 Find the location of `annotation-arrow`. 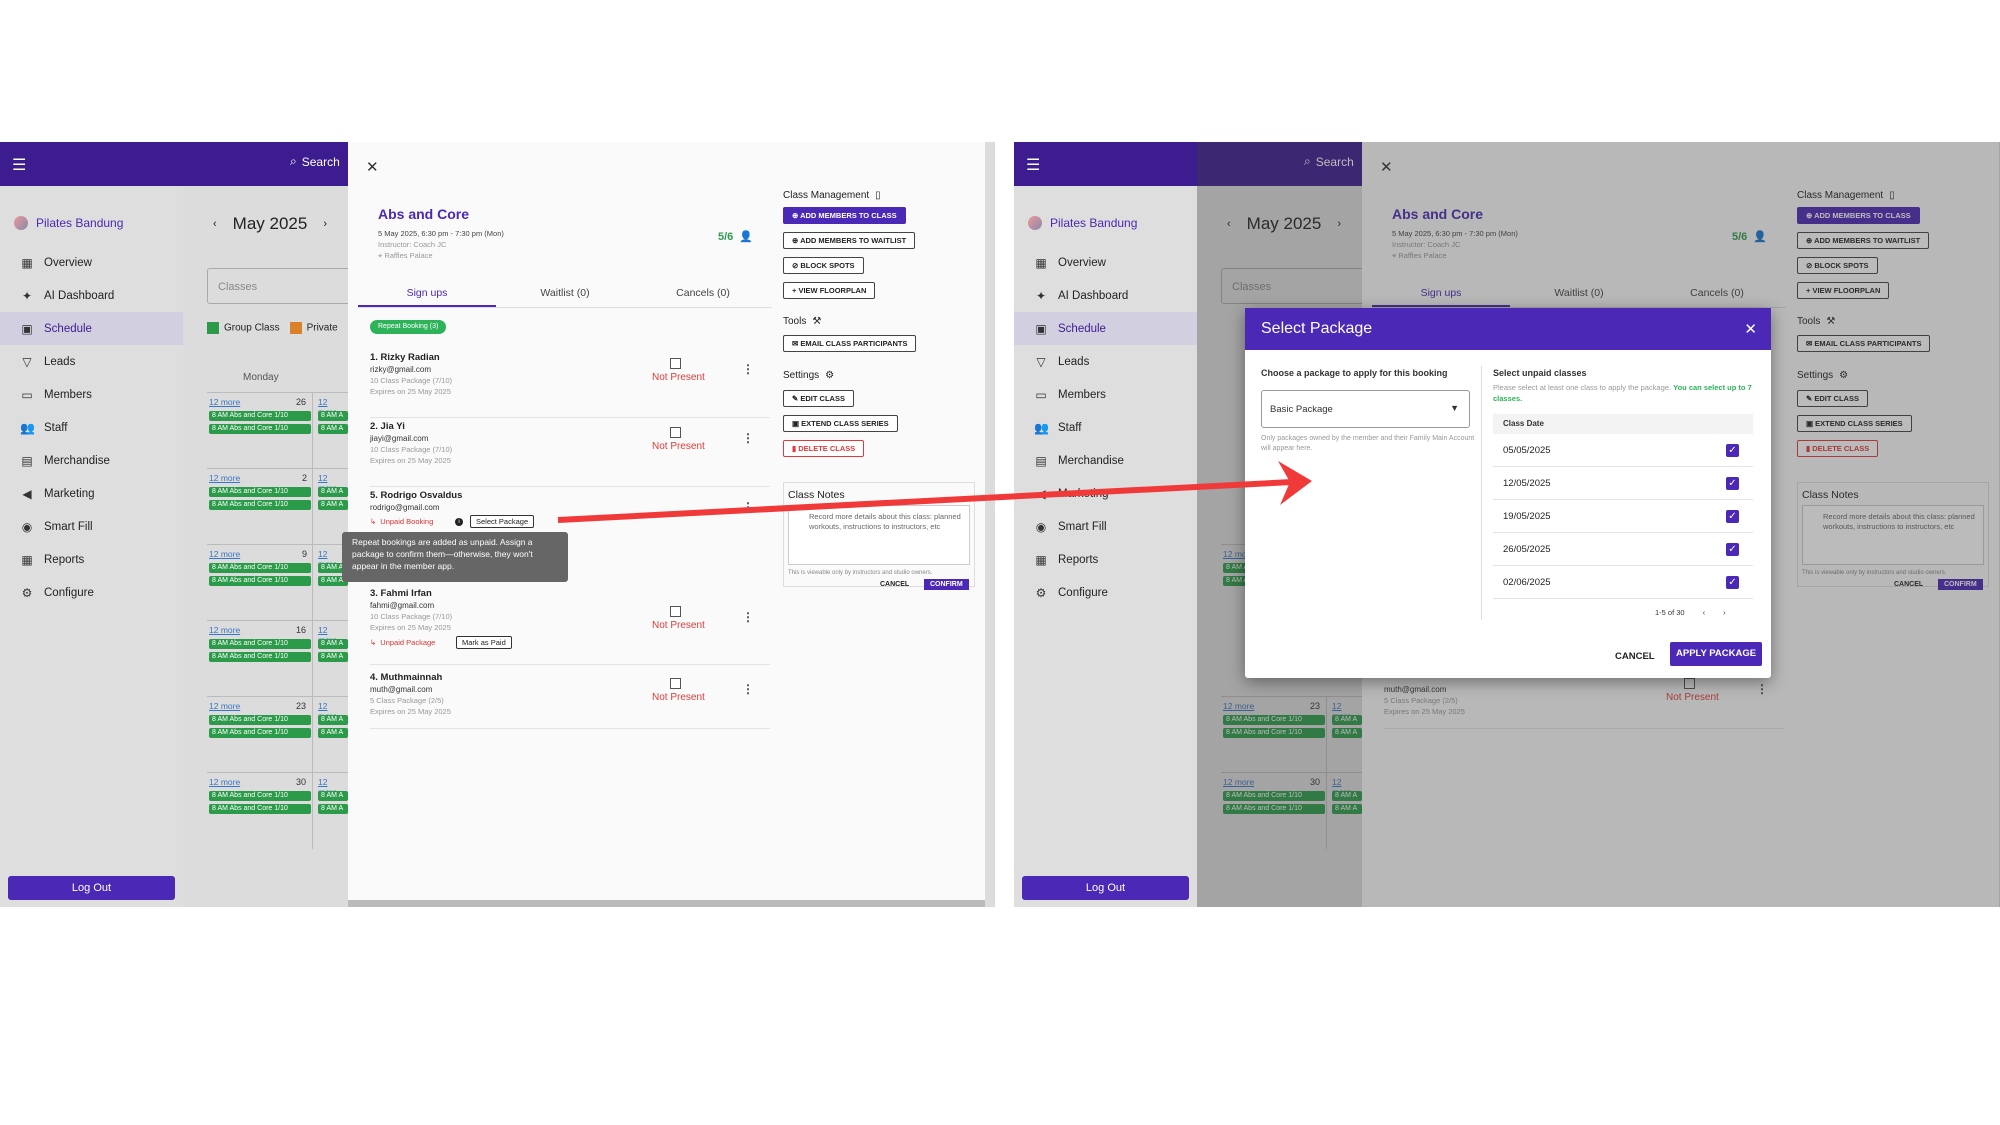

annotation-arrow is located at coordinates (934, 492).